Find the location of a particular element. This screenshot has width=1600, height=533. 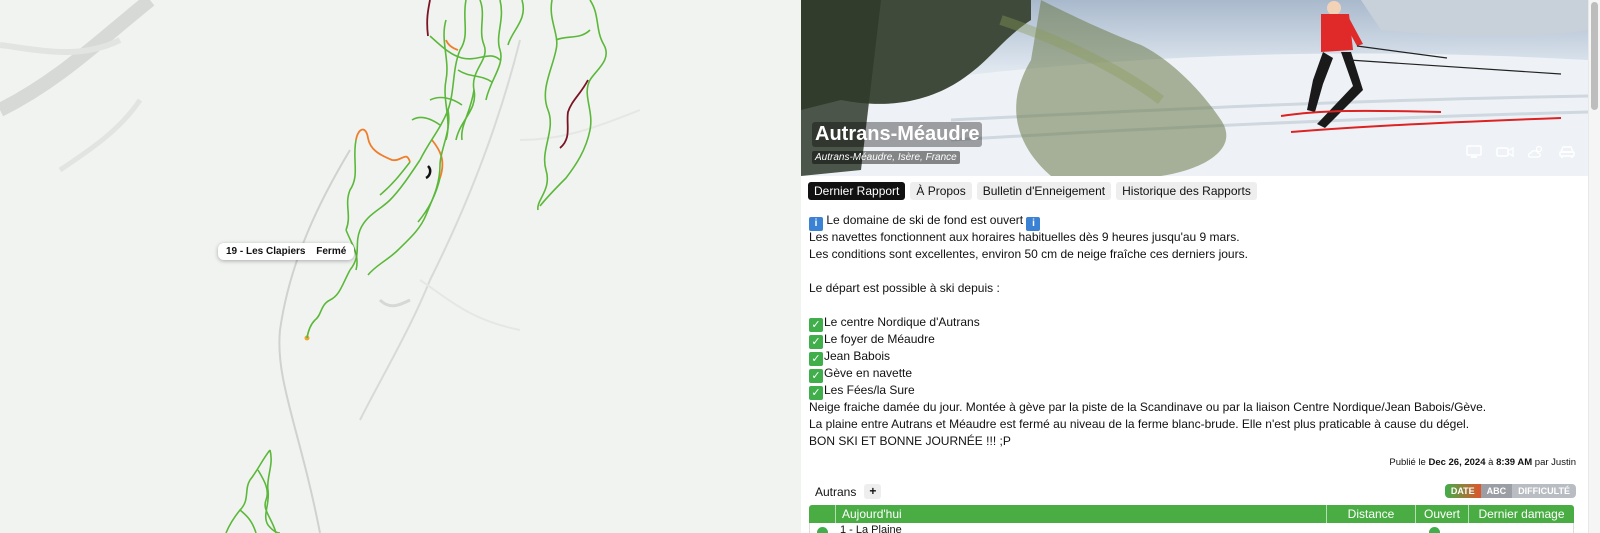

resort-title: Autrans-Méaudre is located at coordinates (897, 134).